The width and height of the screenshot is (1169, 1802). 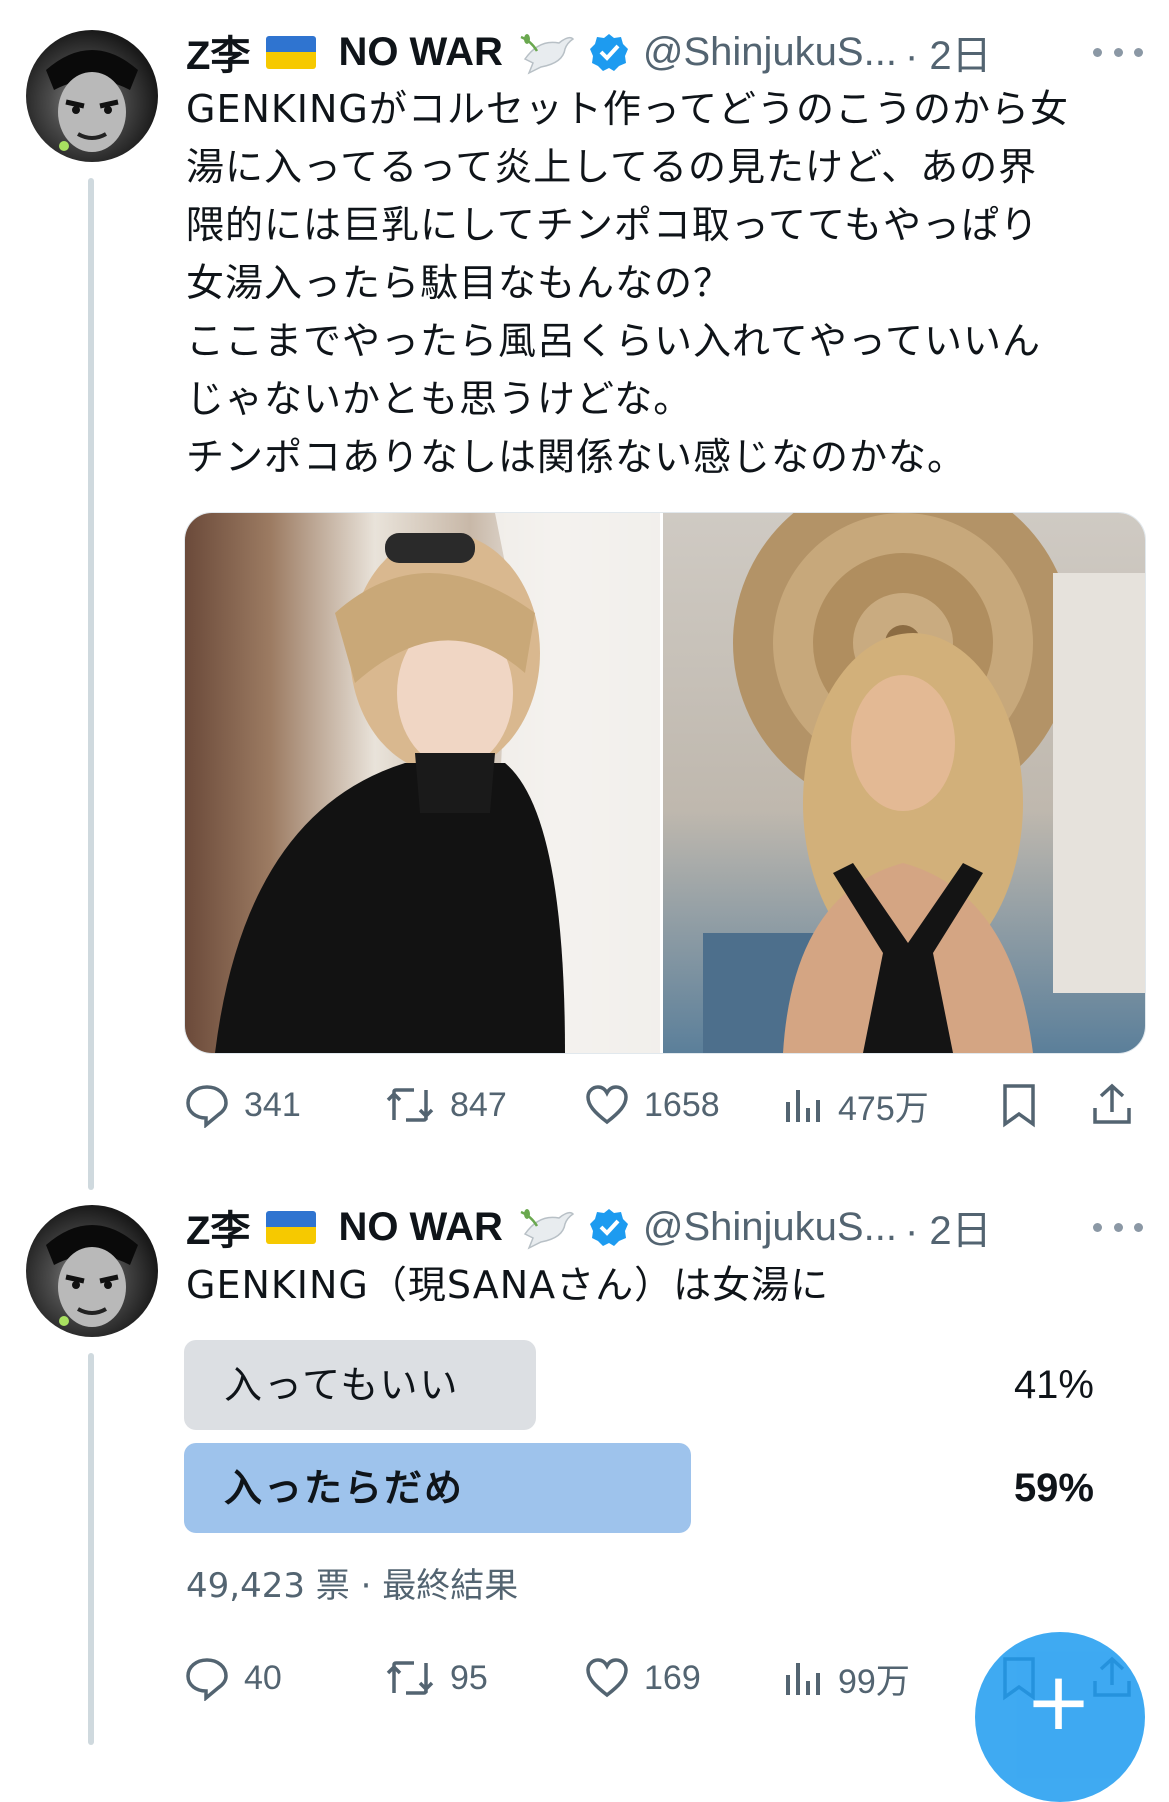 What do you see at coordinates (1053, 1488) in the screenshot?
I see `poll-option-percent: 59%` at bounding box center [1053, 1488].